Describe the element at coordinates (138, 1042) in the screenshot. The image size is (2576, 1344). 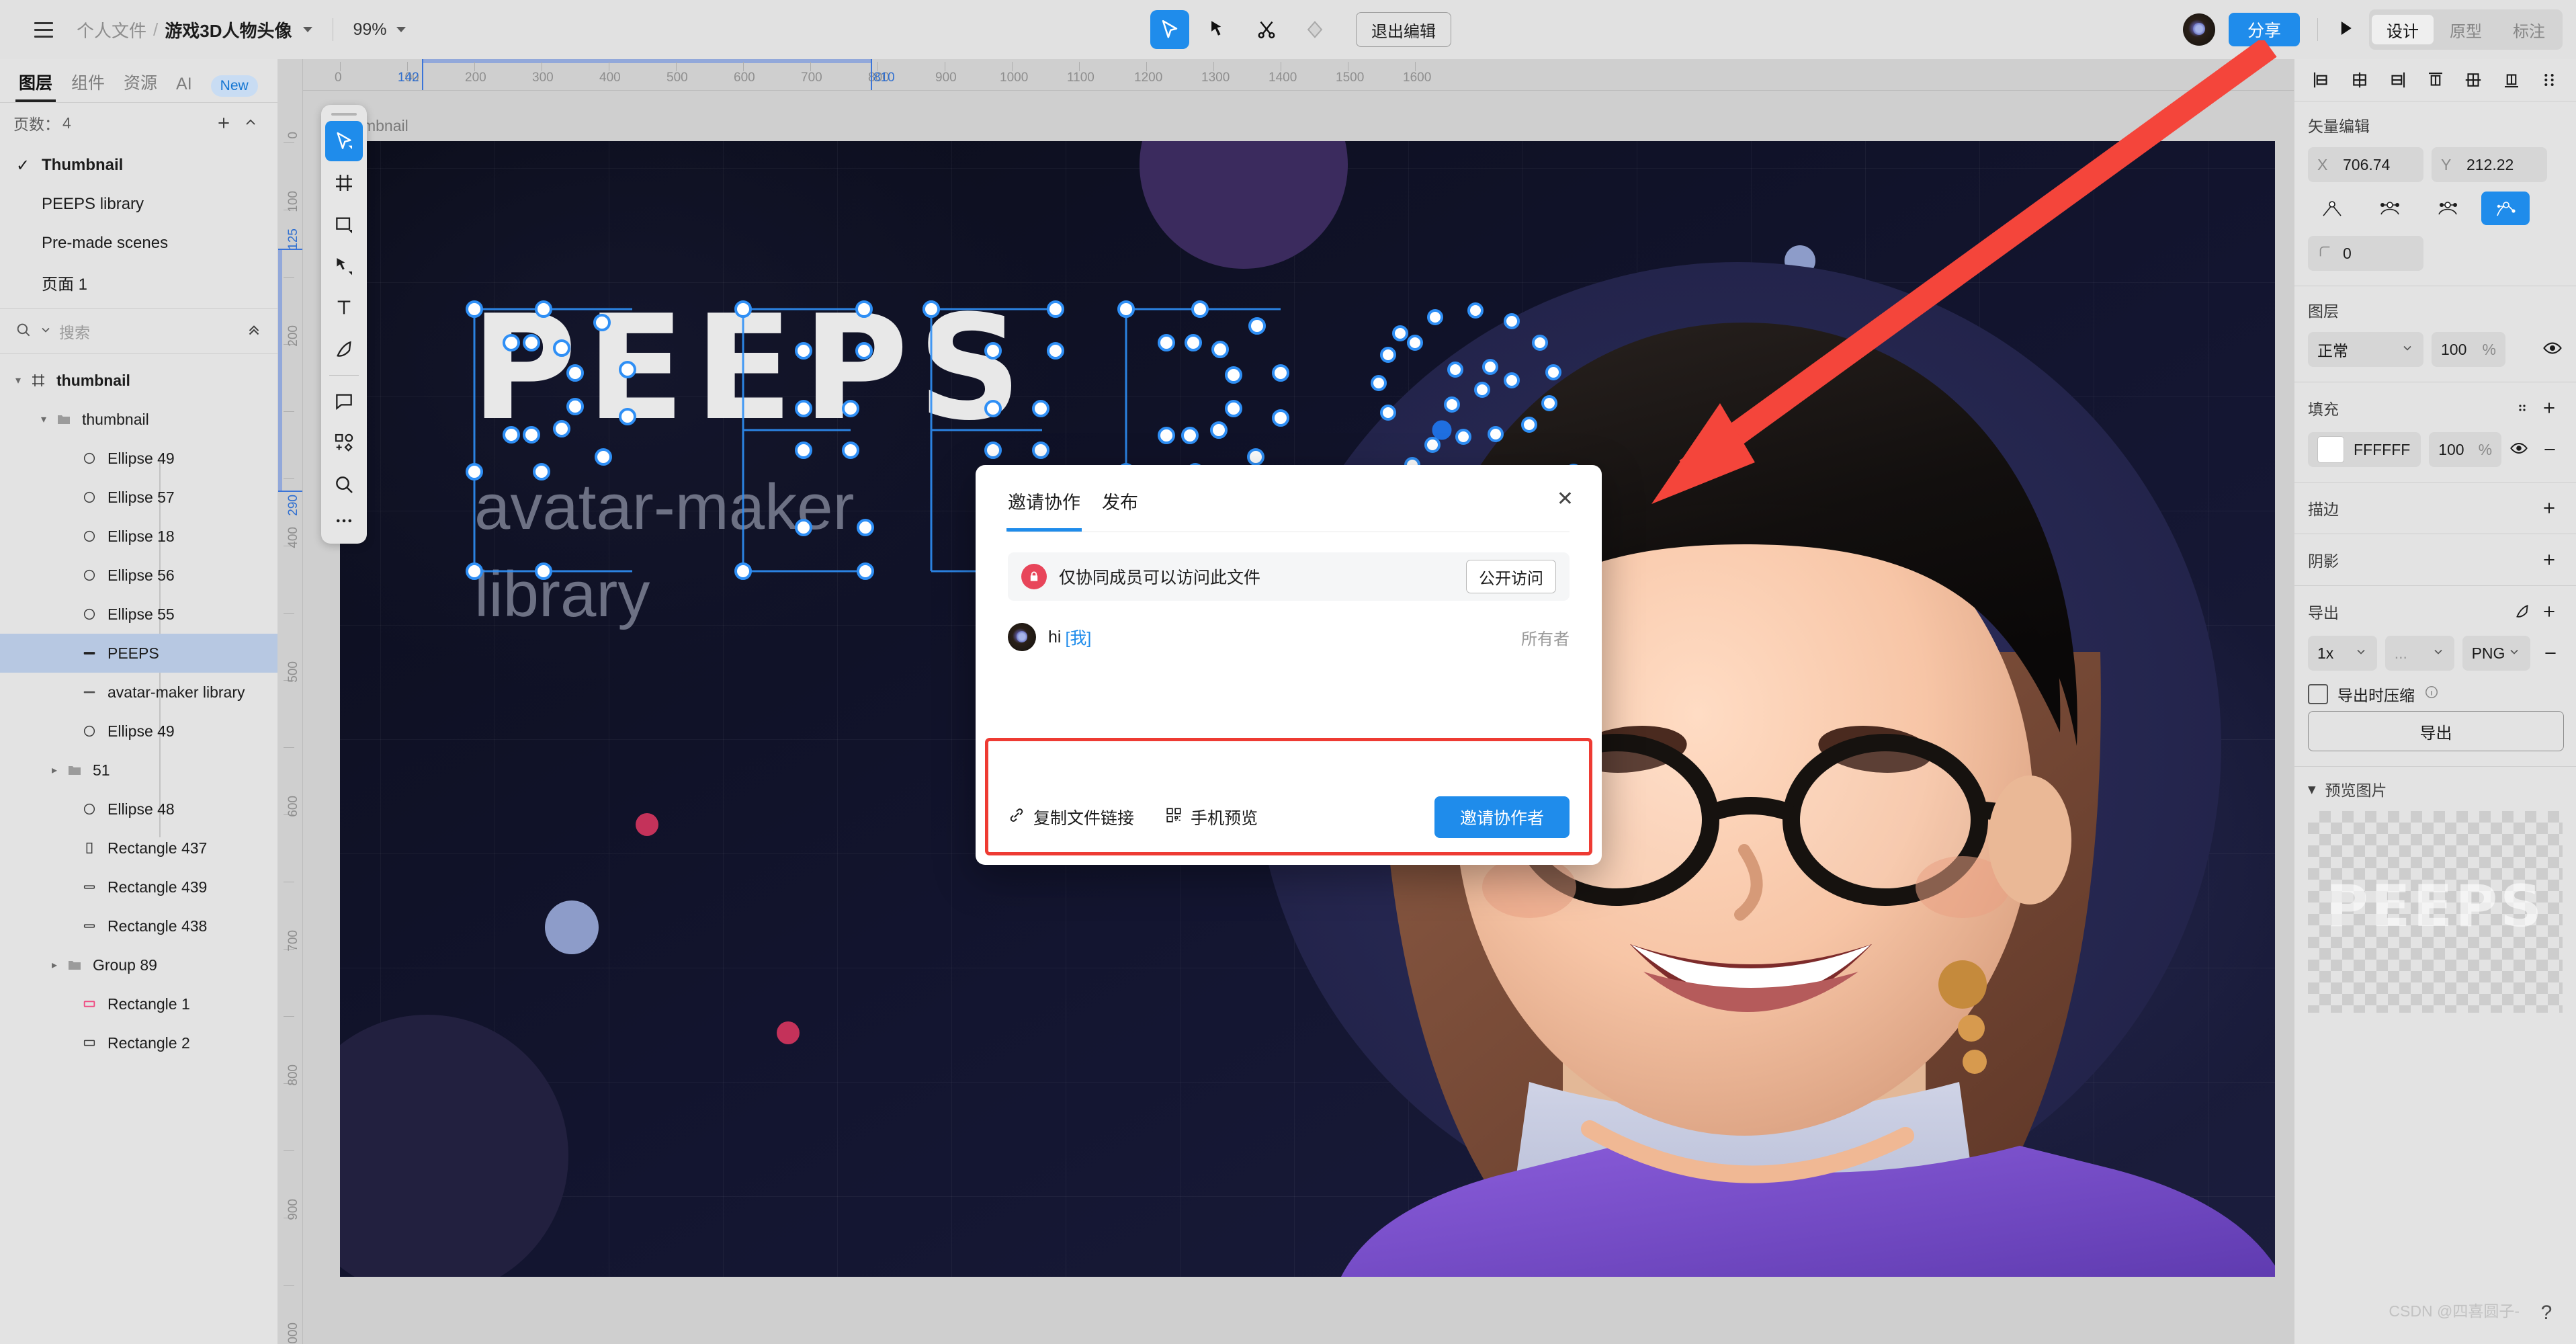
I see `layer-row-rectangle-2: Rectangle 2` at that location.